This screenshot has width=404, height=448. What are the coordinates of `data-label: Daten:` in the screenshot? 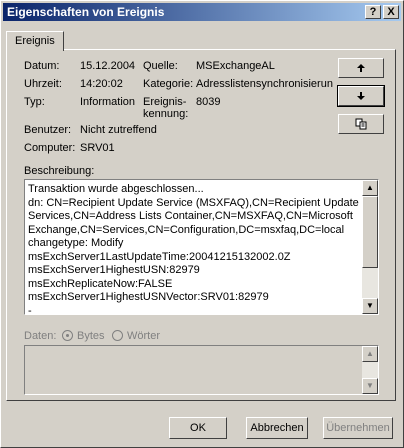 It's located at (40, 336).